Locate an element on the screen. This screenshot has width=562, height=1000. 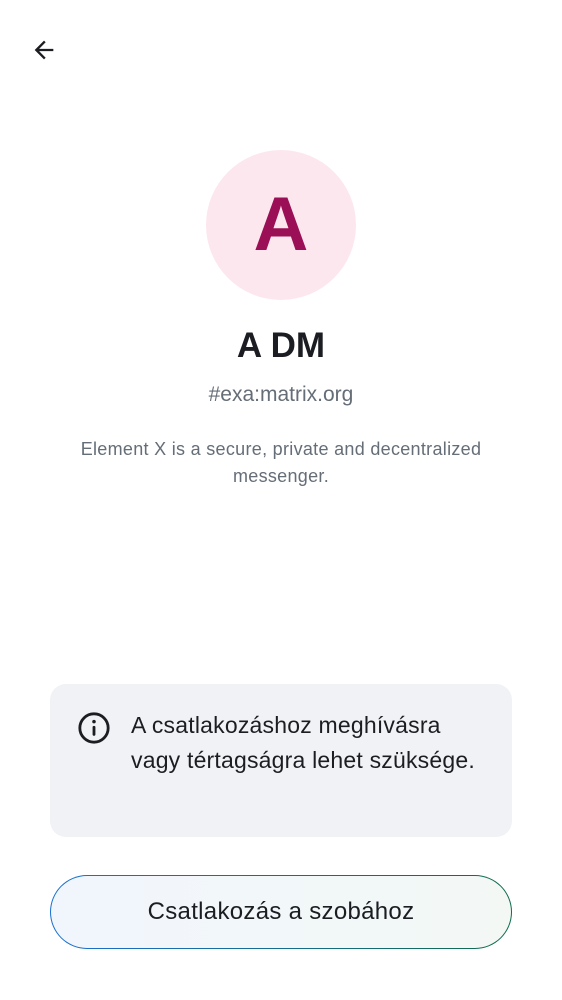
join-room-label: Csatlakozás a szobához is located at coordinates (281, 911).